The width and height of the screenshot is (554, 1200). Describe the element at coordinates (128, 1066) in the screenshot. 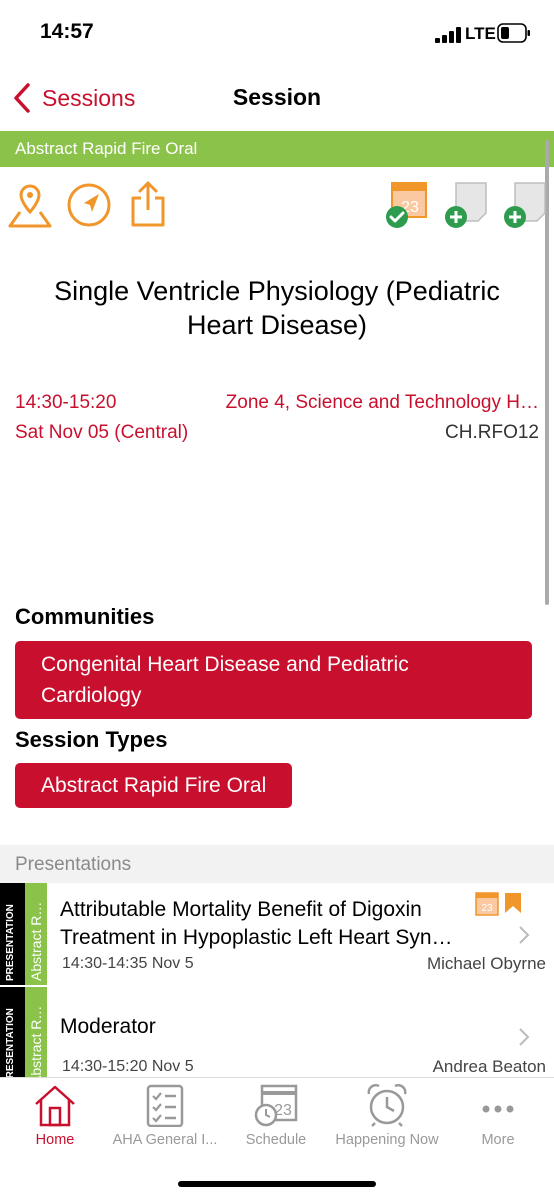

I see `presentation-time: 14:30-15:20 Nov 5` at that location.